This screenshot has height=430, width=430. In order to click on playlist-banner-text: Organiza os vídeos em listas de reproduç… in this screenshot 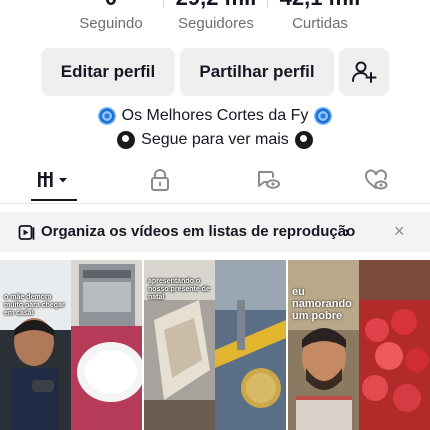, I will do `click(198, 231)`.